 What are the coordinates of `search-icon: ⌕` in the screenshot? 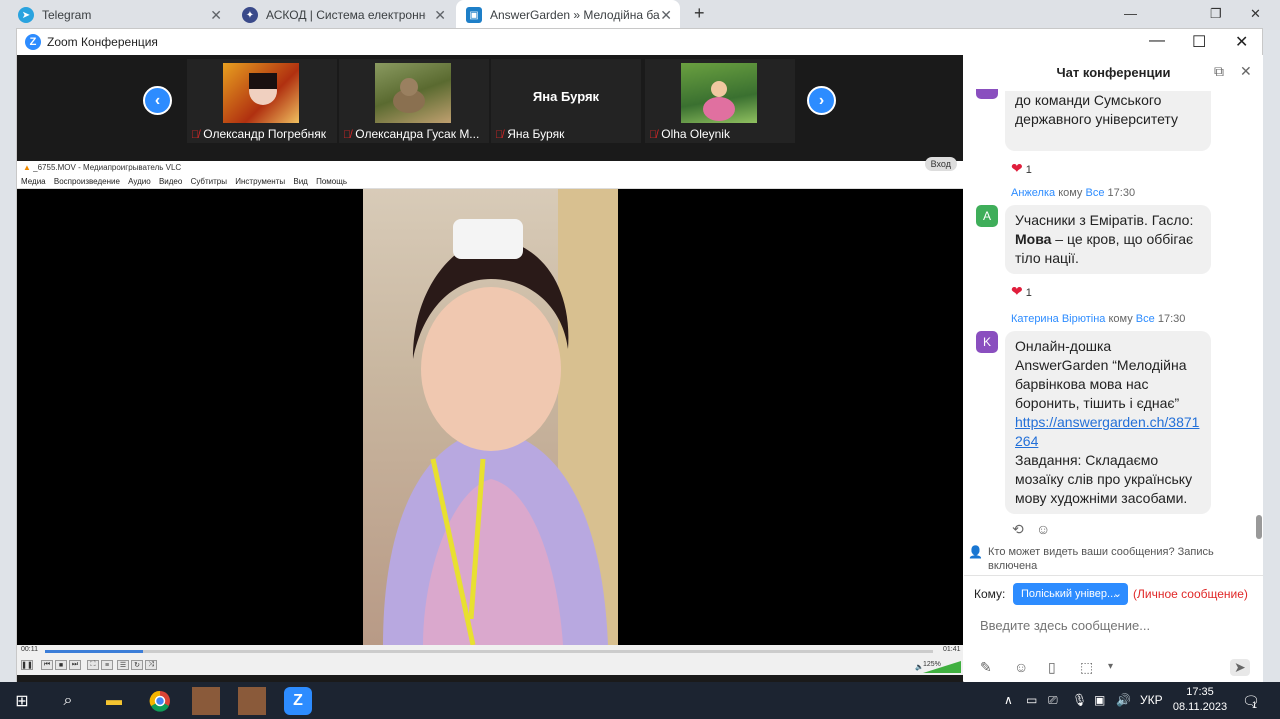 It's located at (68, 701).